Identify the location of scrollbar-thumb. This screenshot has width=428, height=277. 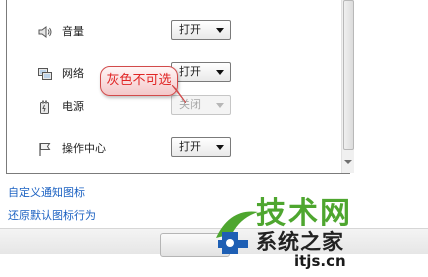
(348, 75).